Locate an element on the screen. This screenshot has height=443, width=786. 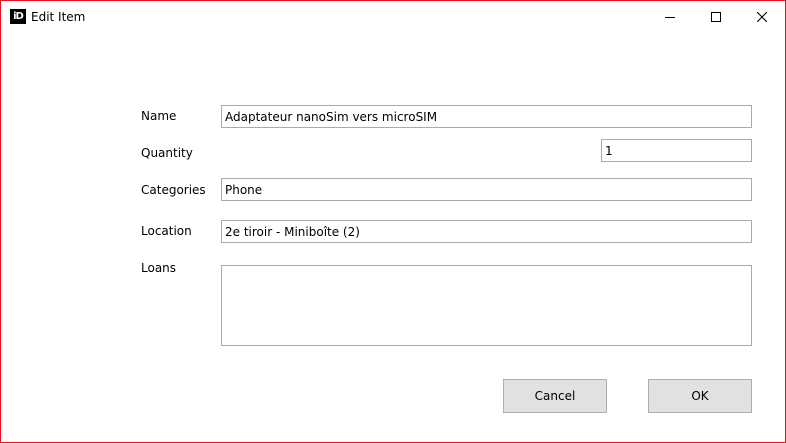
cancel-button: Cancel is located at coordinates (555, 396).